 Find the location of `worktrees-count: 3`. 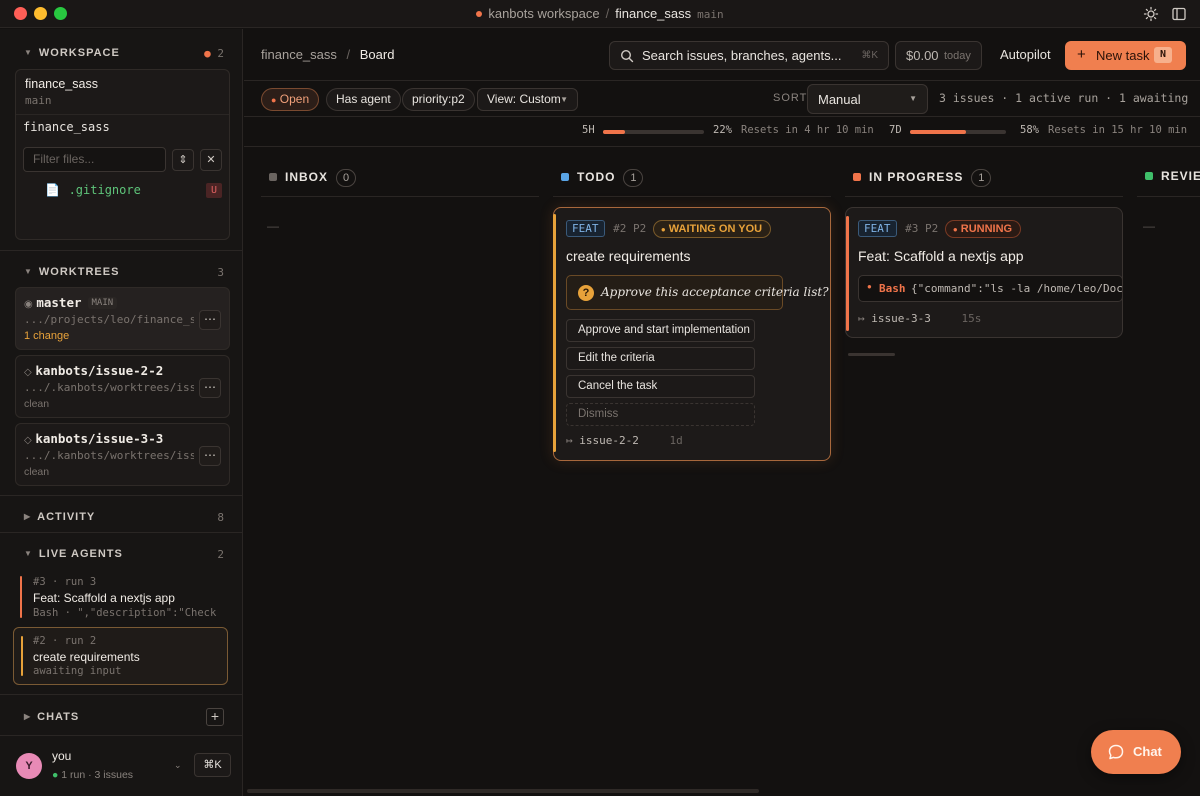

worktrees-count: 3 is located at coordinates (220, 272).